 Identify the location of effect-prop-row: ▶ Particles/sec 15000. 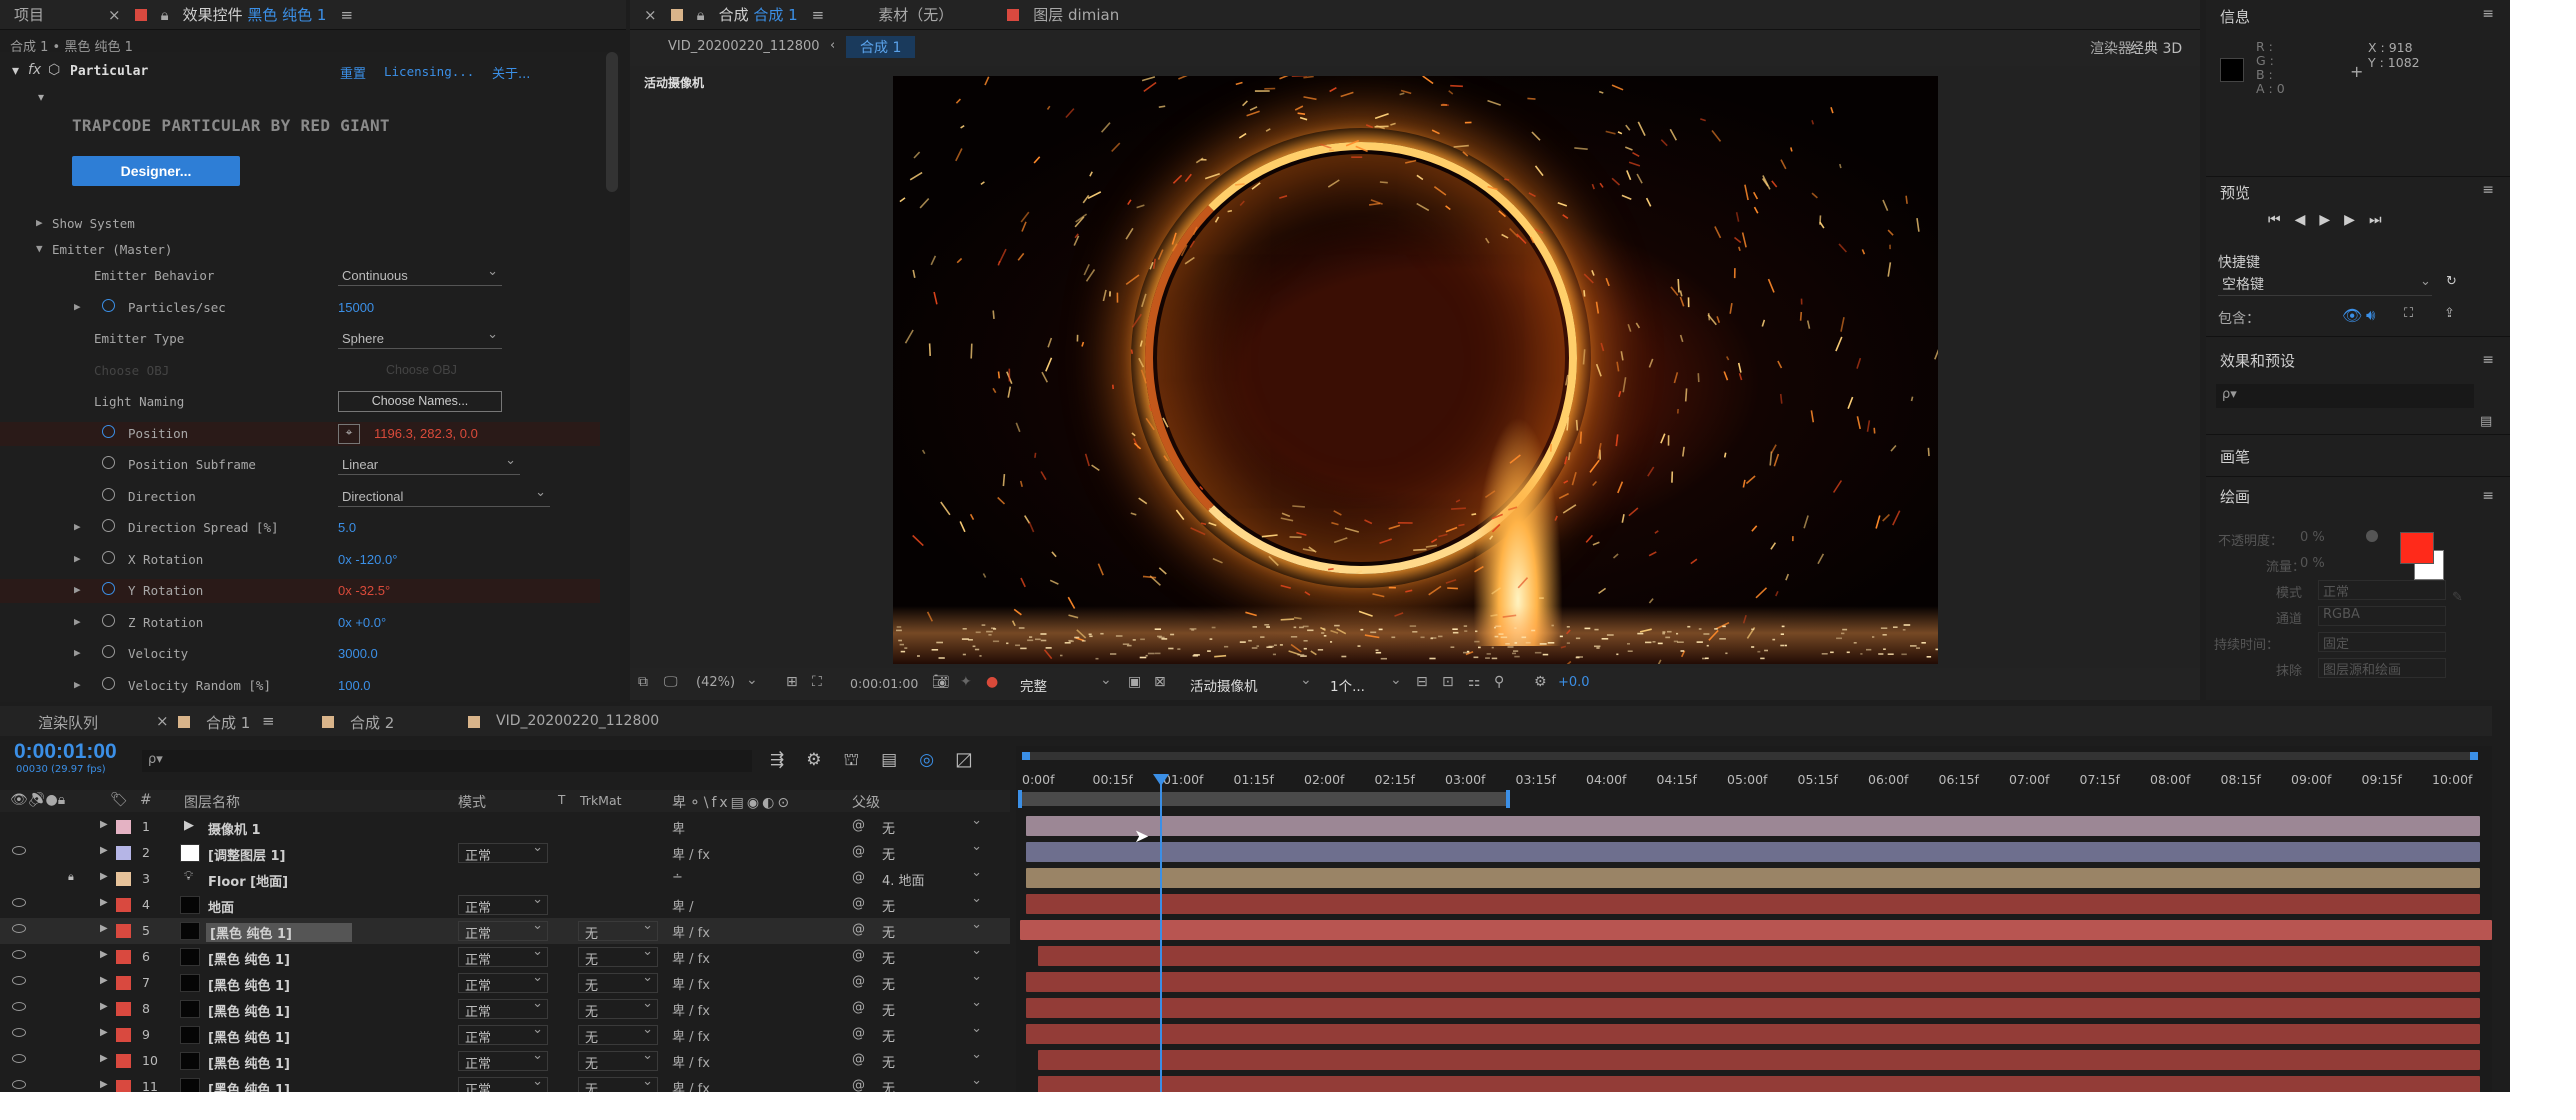
(300, 308).